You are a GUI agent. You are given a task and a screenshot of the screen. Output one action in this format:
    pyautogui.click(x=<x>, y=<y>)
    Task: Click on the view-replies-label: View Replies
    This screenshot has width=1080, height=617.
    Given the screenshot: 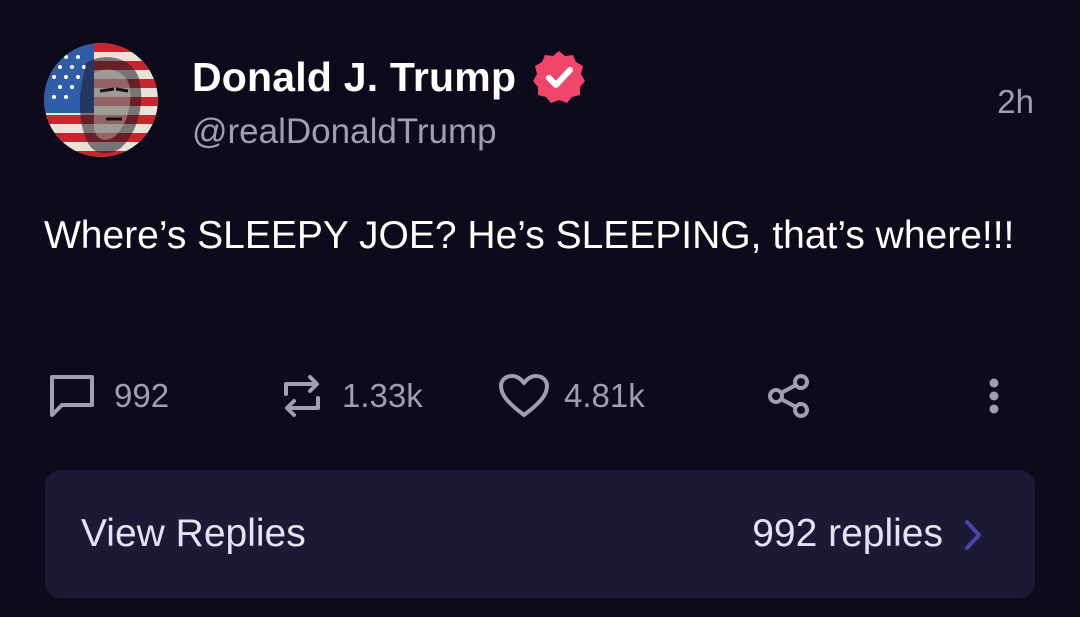 What is the action you would take?
    pyautogui.click(x=193, y=533)
    